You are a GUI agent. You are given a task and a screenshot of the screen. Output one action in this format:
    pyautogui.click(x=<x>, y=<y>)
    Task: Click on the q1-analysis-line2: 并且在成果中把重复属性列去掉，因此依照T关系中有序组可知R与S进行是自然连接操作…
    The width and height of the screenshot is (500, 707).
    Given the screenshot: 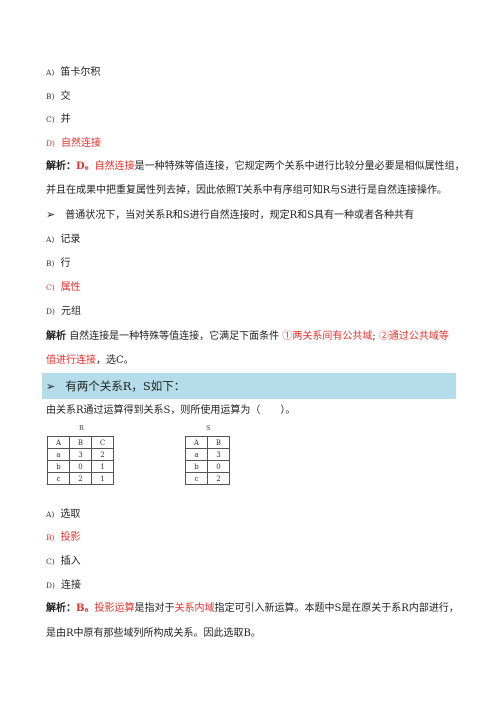 What is the action you would take?
    pyautogui.click(x=247, y=190)
    